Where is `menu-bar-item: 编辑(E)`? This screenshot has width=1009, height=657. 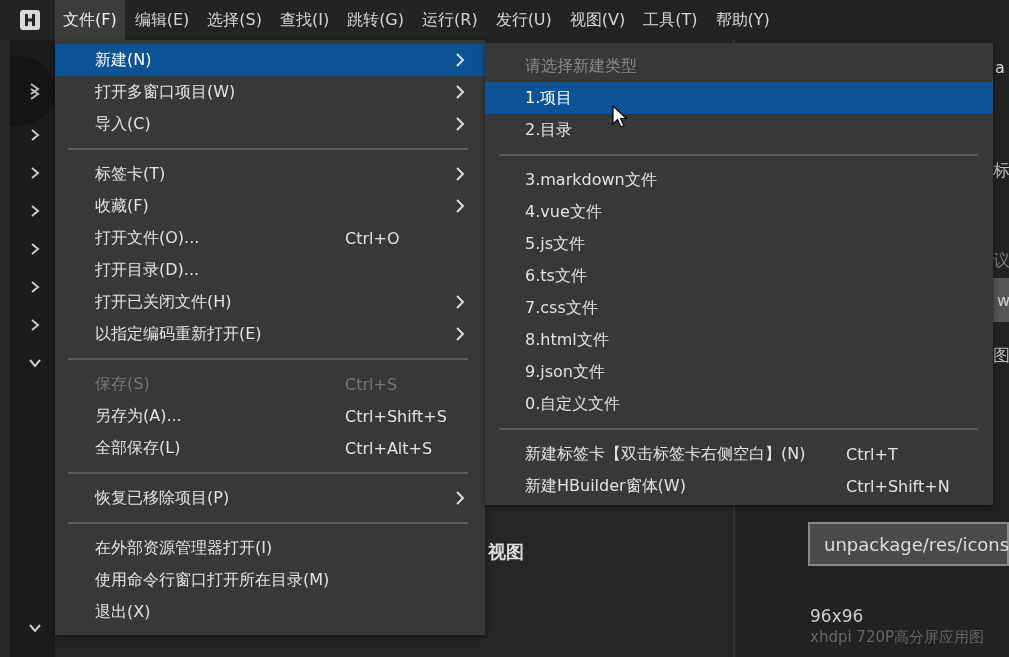 menu-bar-item: 编辑(E) is located at coordinates (162, 20).